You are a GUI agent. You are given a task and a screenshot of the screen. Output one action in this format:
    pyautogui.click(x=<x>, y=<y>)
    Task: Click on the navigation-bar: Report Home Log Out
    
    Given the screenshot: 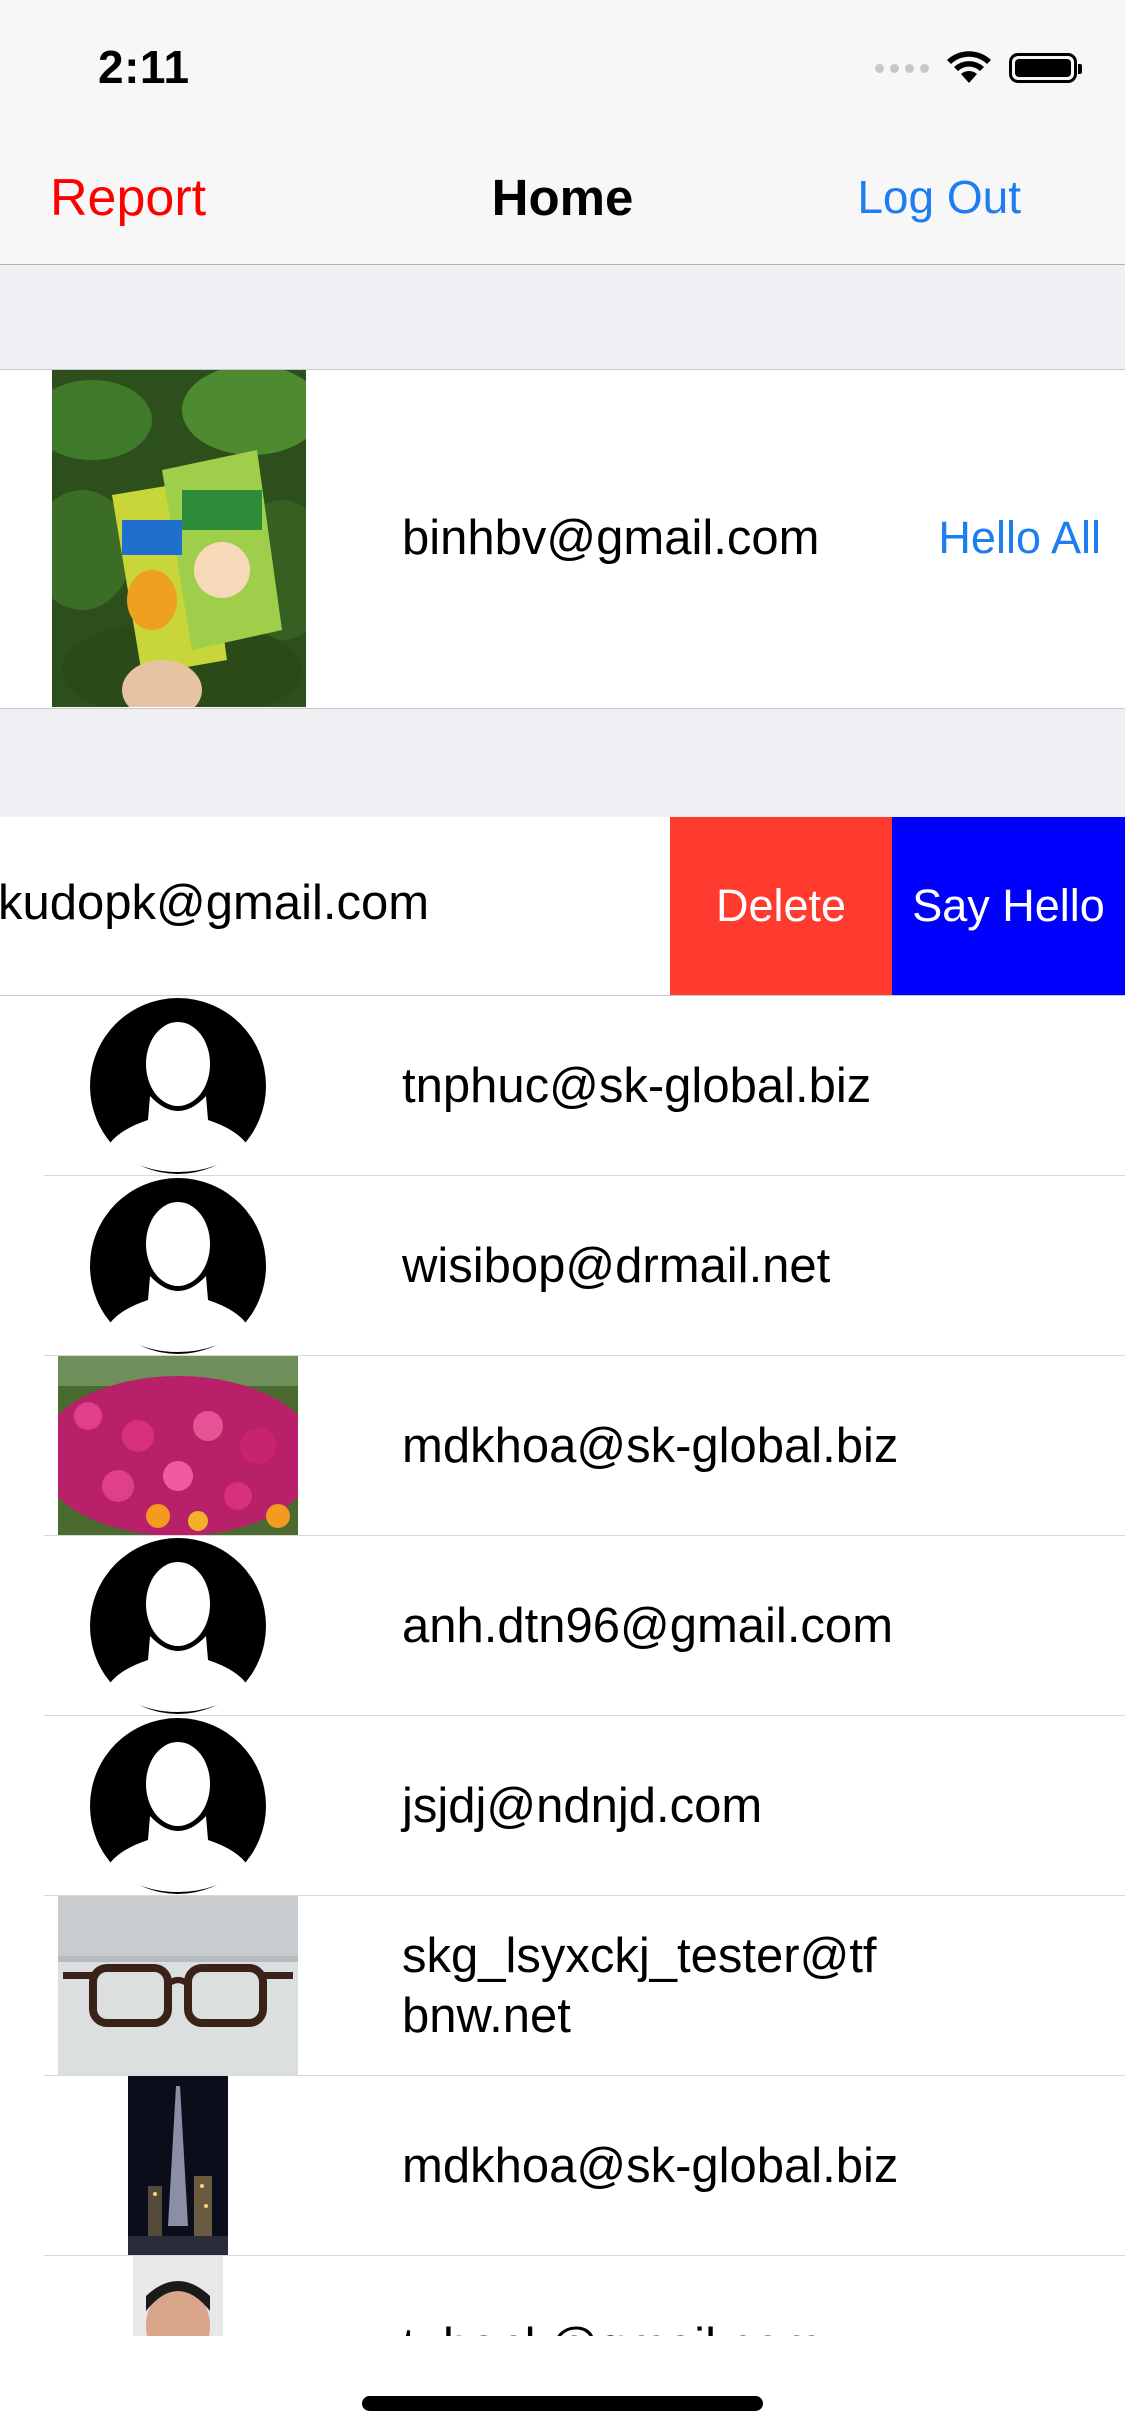 What is the action you would take?
    pyautogui.click(x=562, y=198)
    